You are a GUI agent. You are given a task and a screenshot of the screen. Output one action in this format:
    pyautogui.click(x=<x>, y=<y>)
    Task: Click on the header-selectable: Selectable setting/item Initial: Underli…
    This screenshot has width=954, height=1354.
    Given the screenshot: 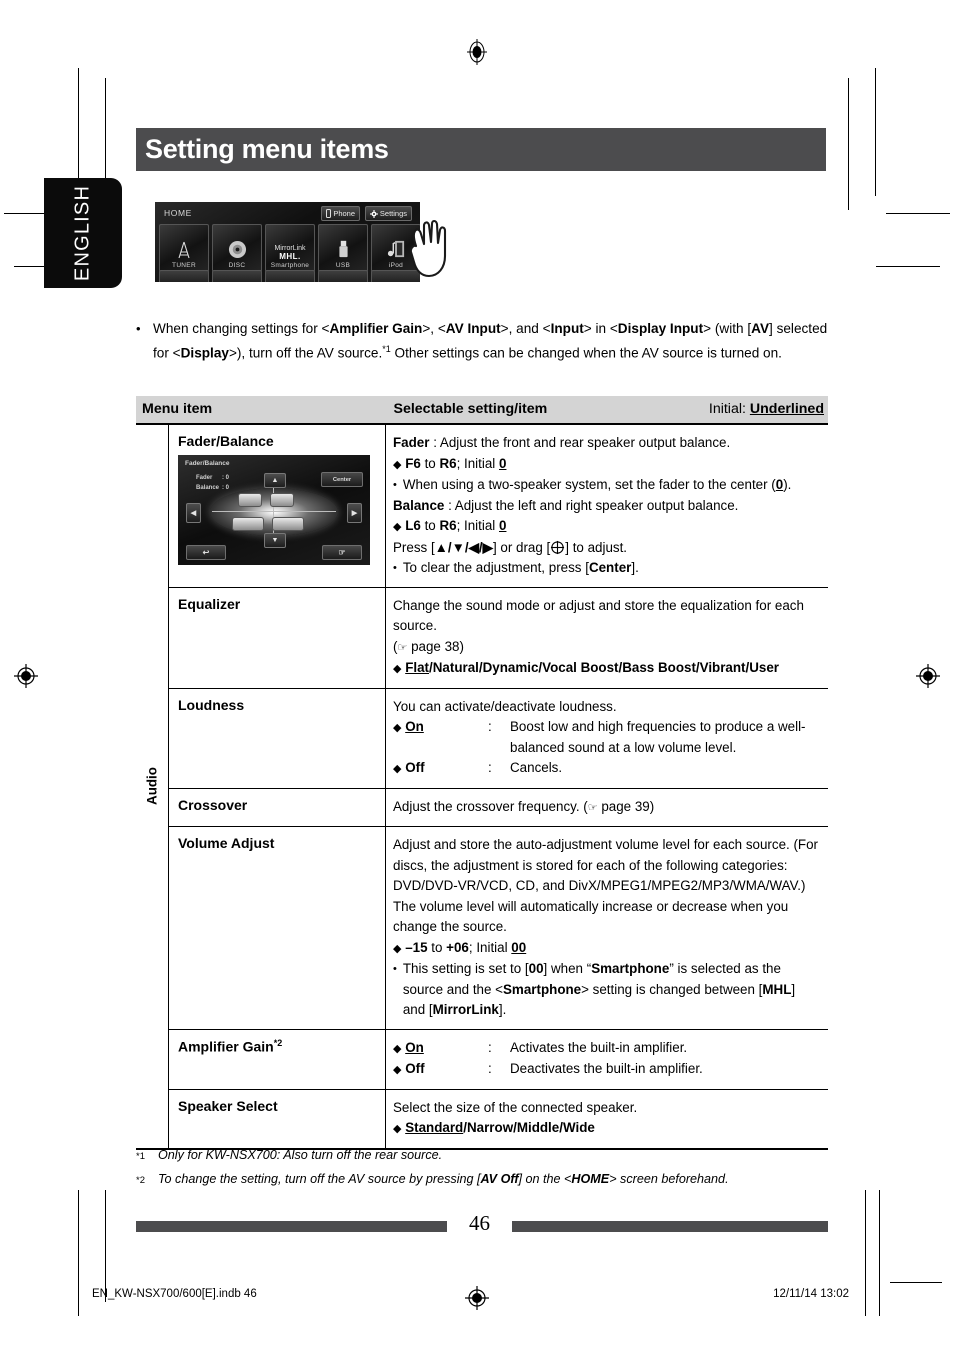 What is the action you would take?
    pyautogui.click(x=606, y=410)
    